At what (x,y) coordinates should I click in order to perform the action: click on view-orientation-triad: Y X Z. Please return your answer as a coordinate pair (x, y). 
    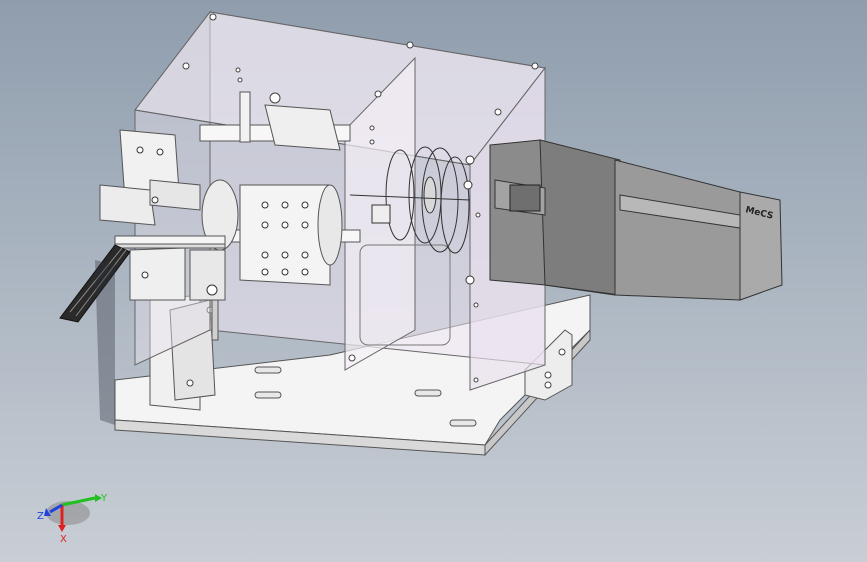
    Looking at the image, I should click on (72, 519).